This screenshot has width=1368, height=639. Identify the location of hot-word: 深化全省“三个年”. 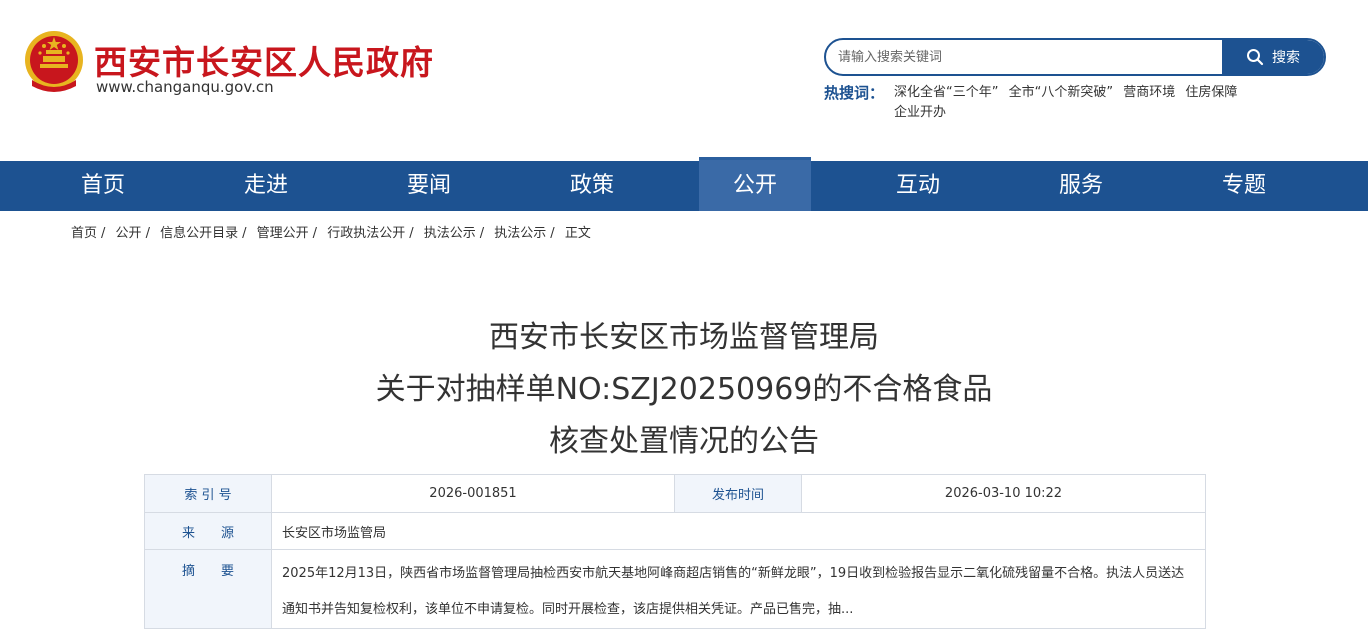
(946, 92).